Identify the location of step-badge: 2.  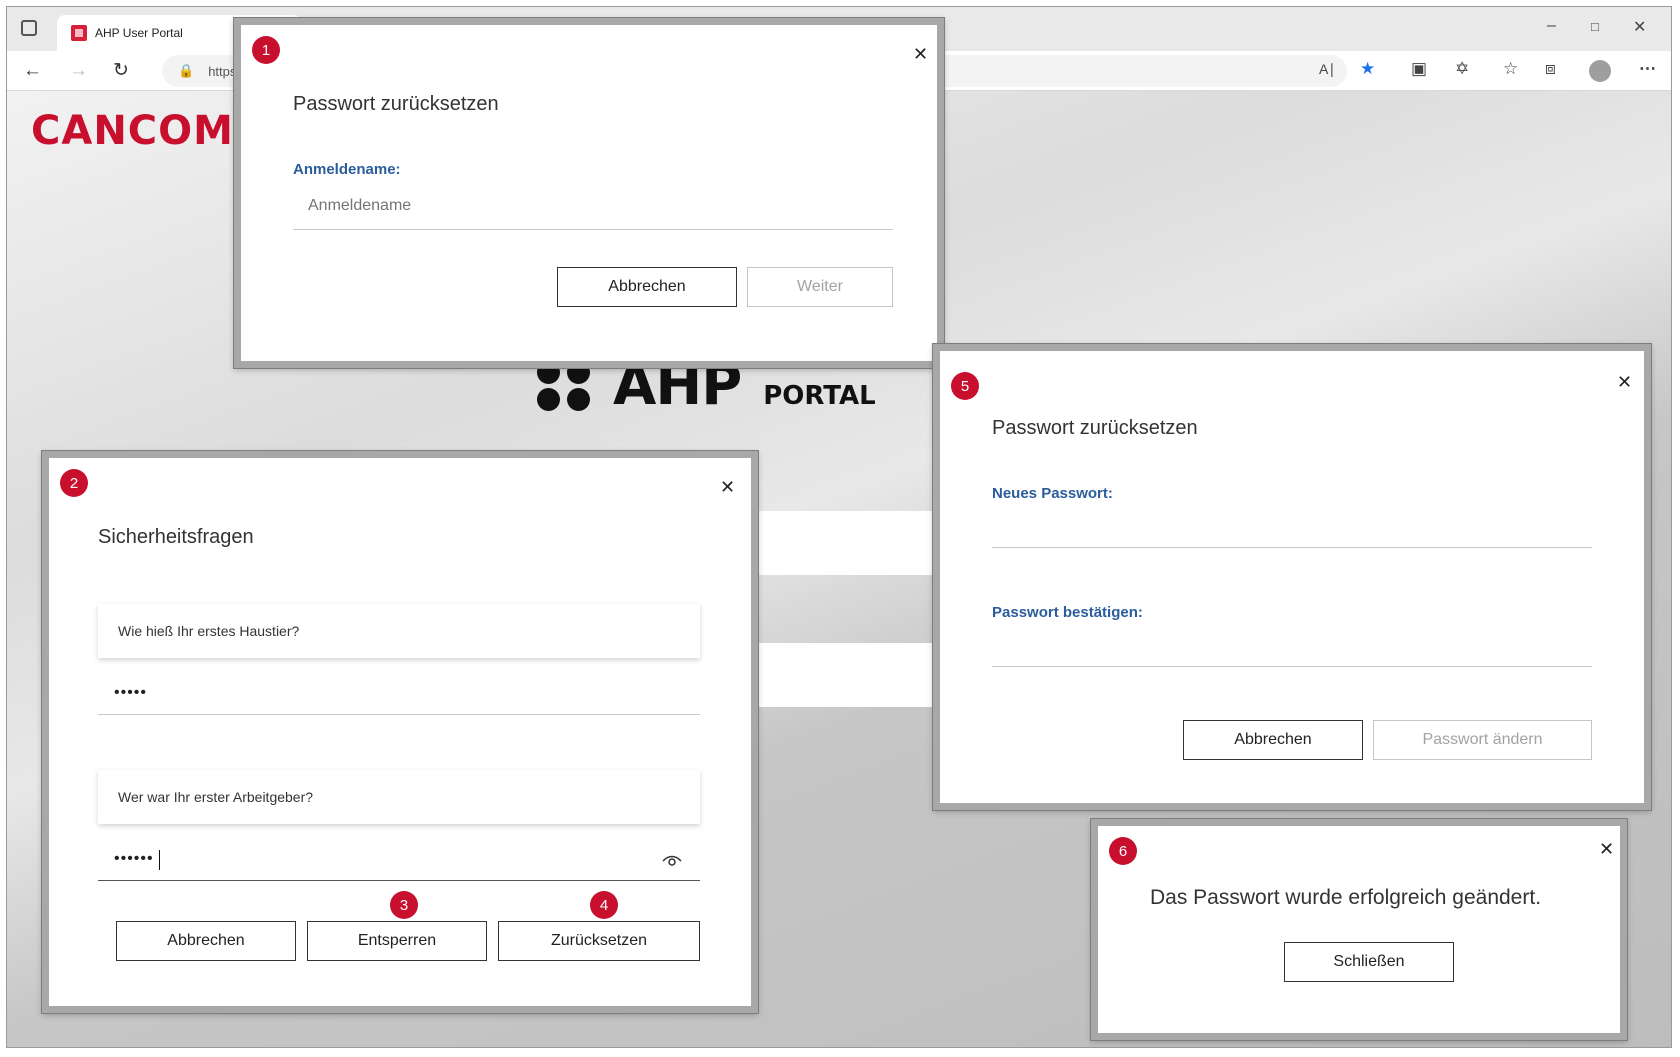
(74, 483).